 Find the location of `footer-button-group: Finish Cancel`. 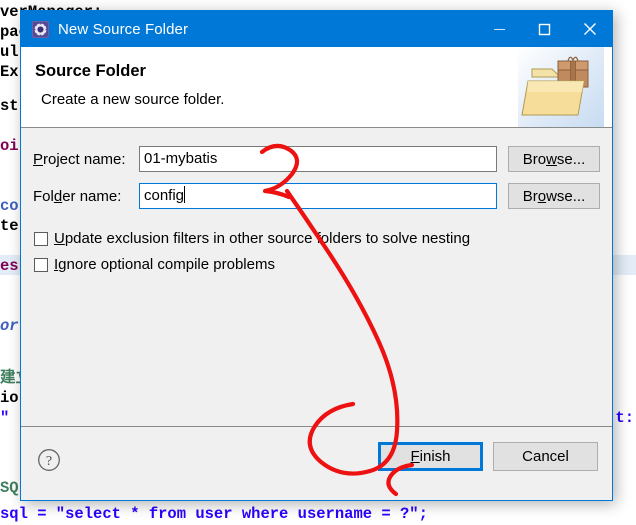

footer-button-group: Finish Cancel is located at coordinates (488, 456).